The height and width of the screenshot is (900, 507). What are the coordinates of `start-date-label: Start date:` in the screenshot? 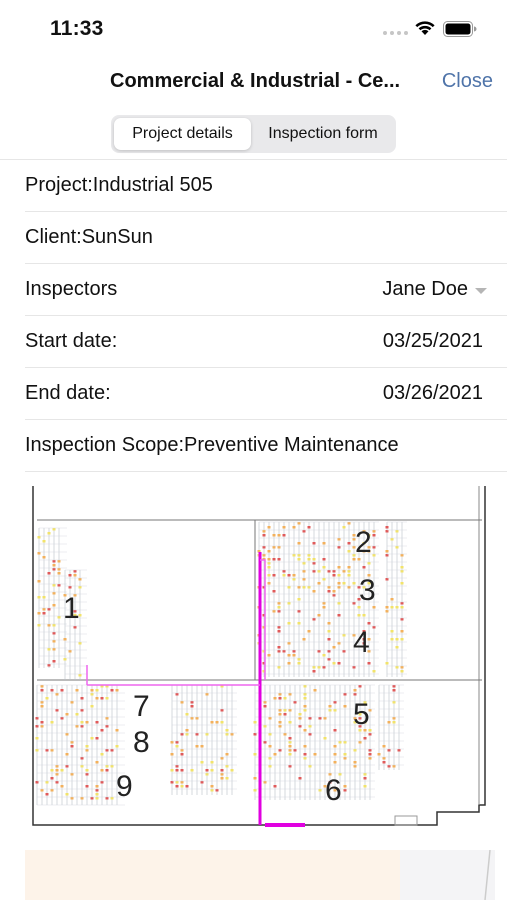 It's located at (71, 341).